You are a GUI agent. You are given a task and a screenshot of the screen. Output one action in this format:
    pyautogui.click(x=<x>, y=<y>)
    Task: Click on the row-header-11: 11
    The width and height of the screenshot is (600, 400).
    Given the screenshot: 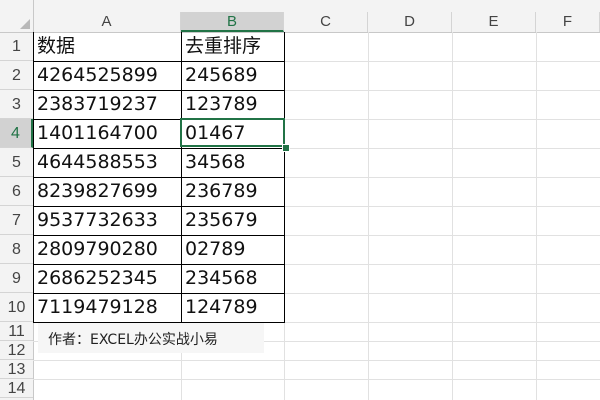 What is the action you would take?
    pyautogui.click(x=16, y=331)
    